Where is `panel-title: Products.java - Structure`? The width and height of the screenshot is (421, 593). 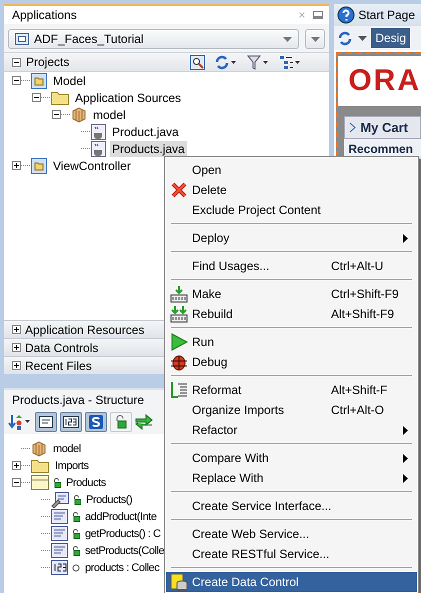
panel-title: Products.java - Structure is located at coordinates (78, 400).